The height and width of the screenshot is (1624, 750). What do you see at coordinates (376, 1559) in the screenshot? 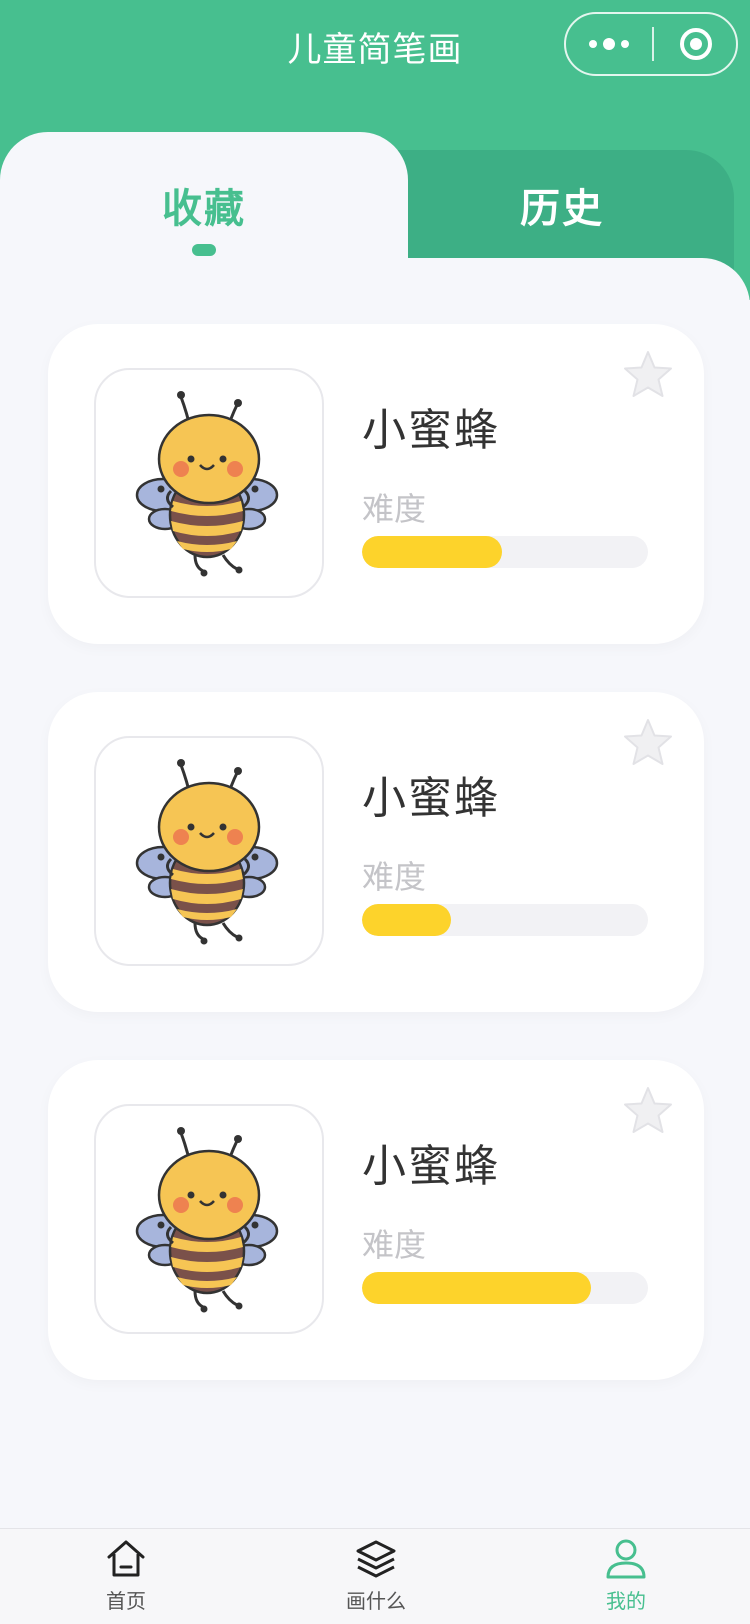
I see `layers-icon` at bounding box center [376, 1559].